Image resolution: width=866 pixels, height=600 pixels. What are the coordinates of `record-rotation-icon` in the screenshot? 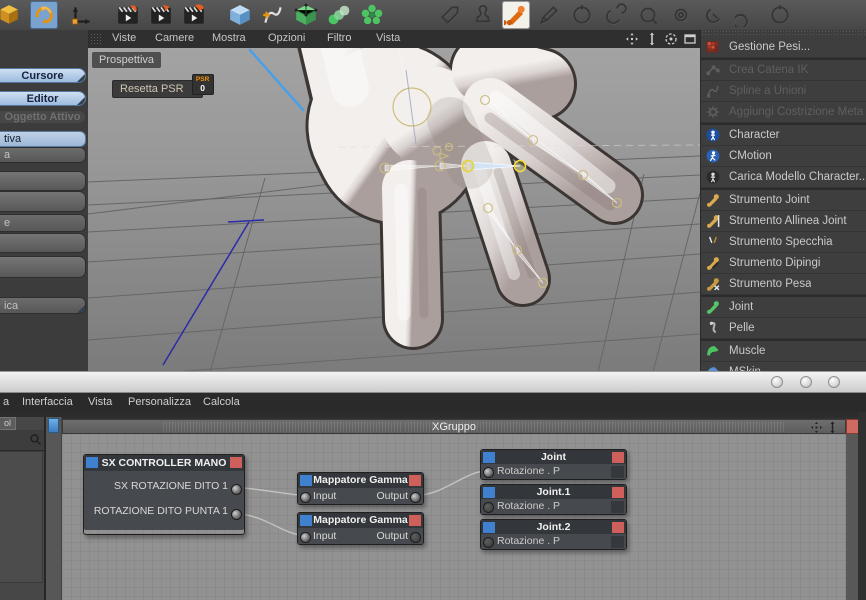 It's located at (194, 15).